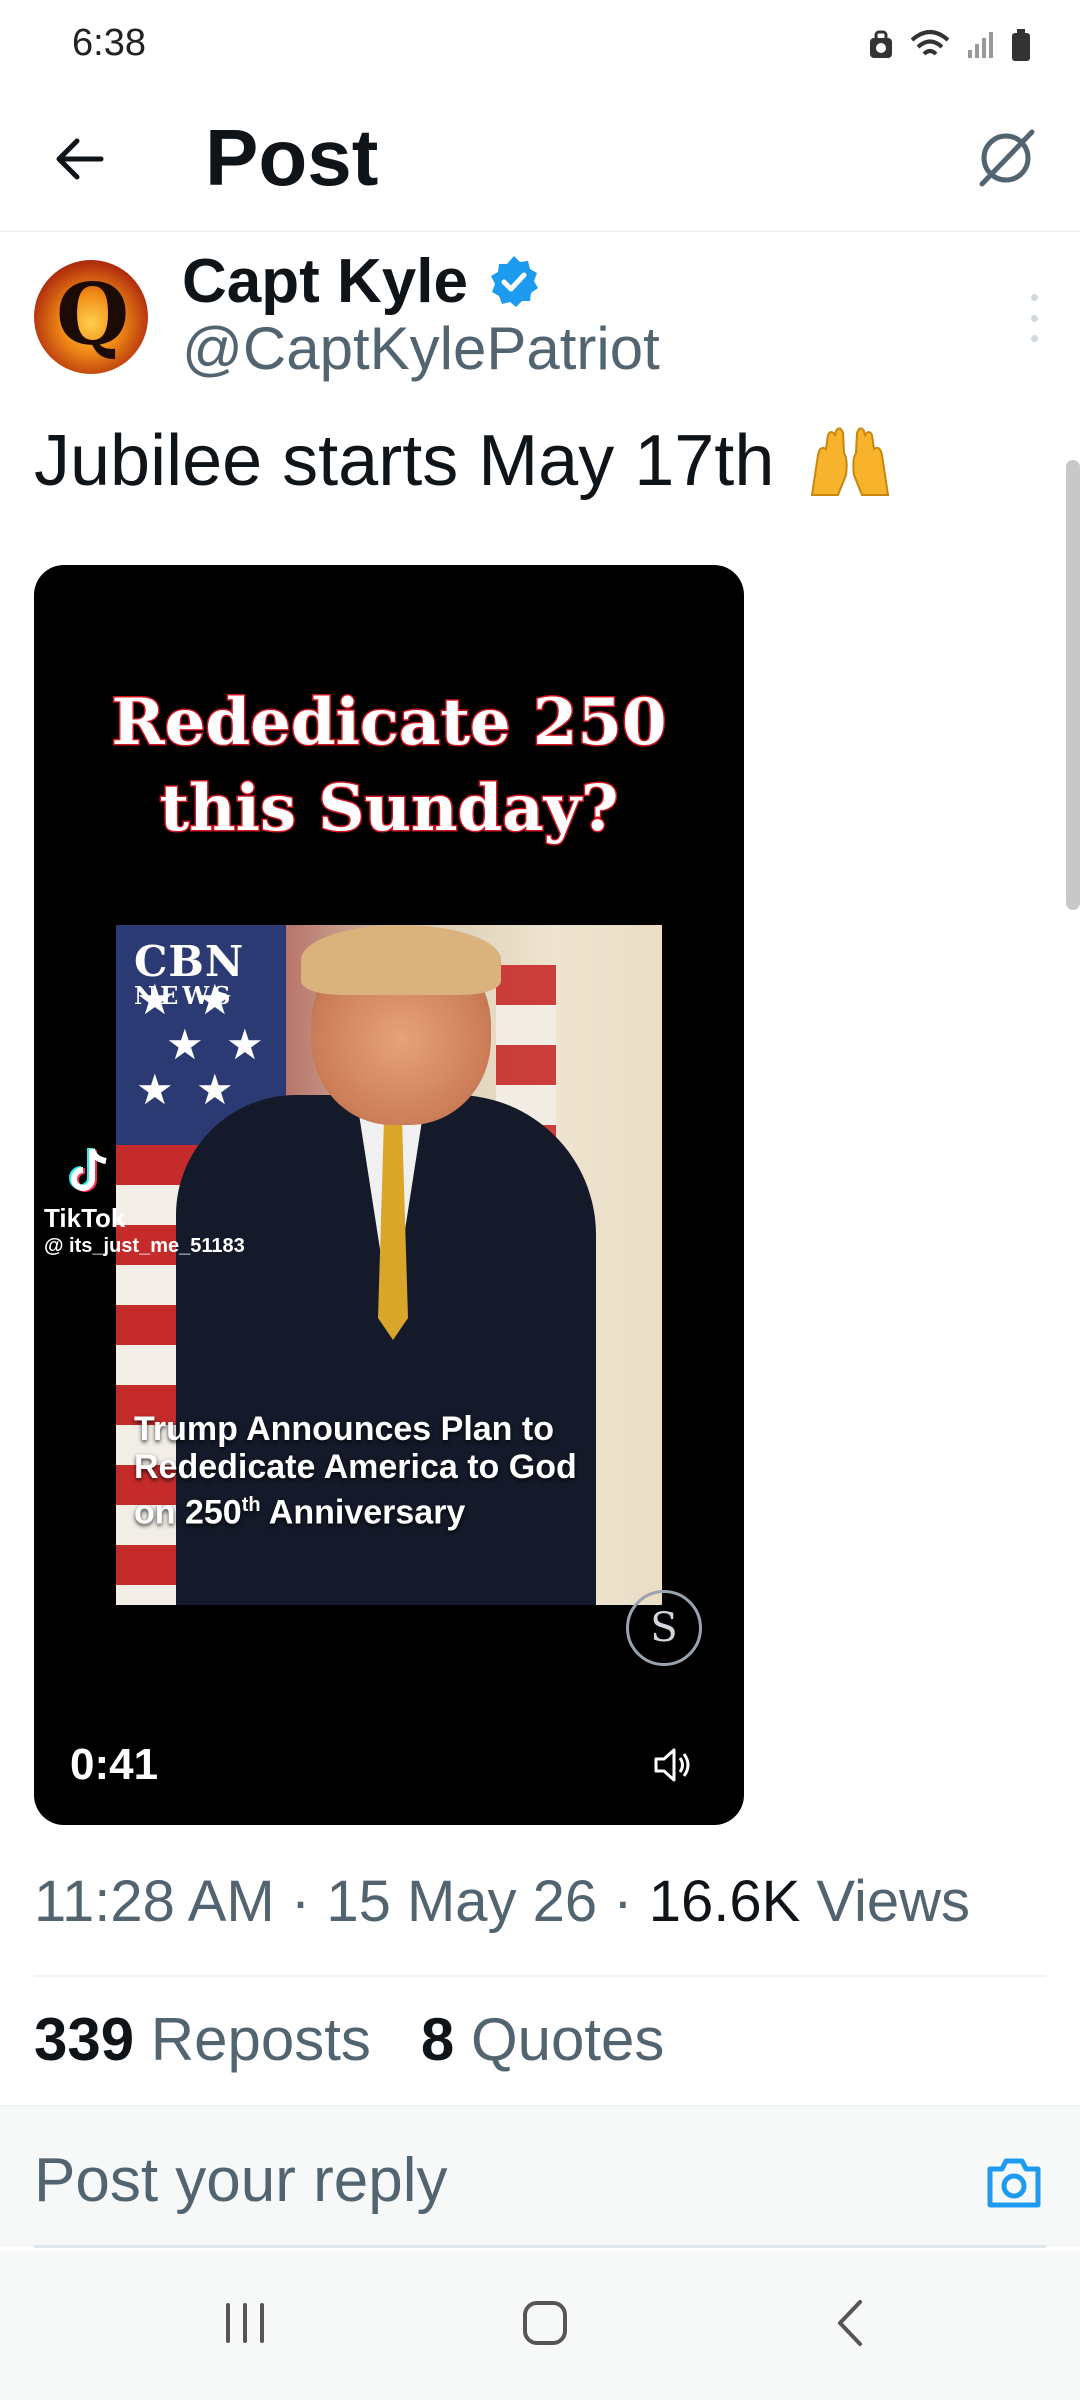  I want to click on views-count: 16.6K, so click(724, 1901).